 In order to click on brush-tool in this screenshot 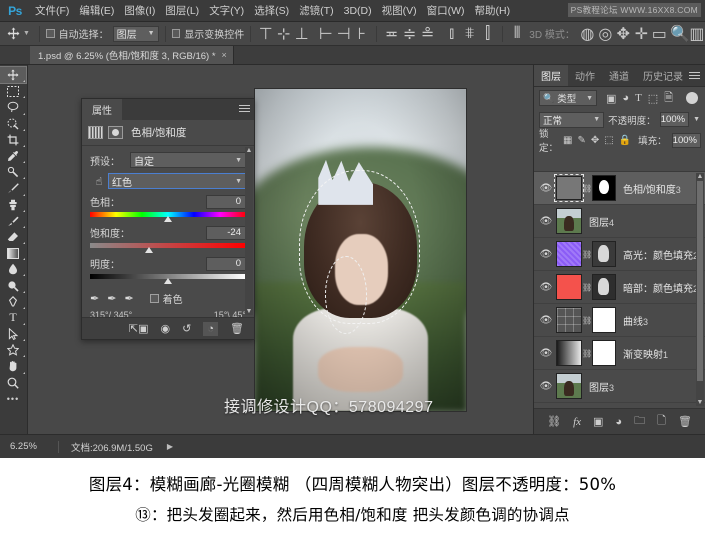, I will do `click(13, 188)`.